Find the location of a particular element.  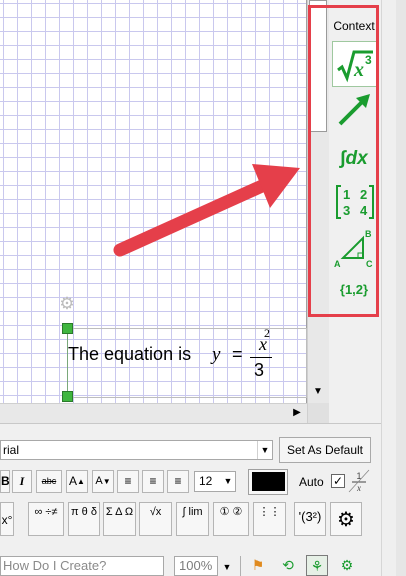

align-center-icon: ≡ is located at coordinates (153, 481).